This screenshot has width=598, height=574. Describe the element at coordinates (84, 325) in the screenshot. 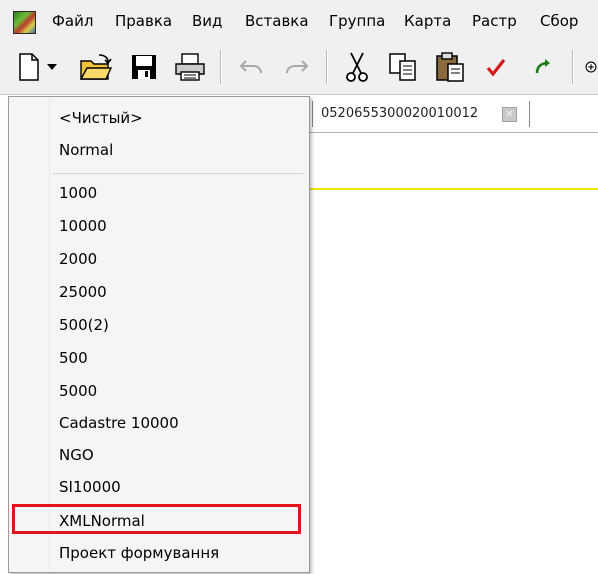

I see `template-item-label: 500(2)` at that location.